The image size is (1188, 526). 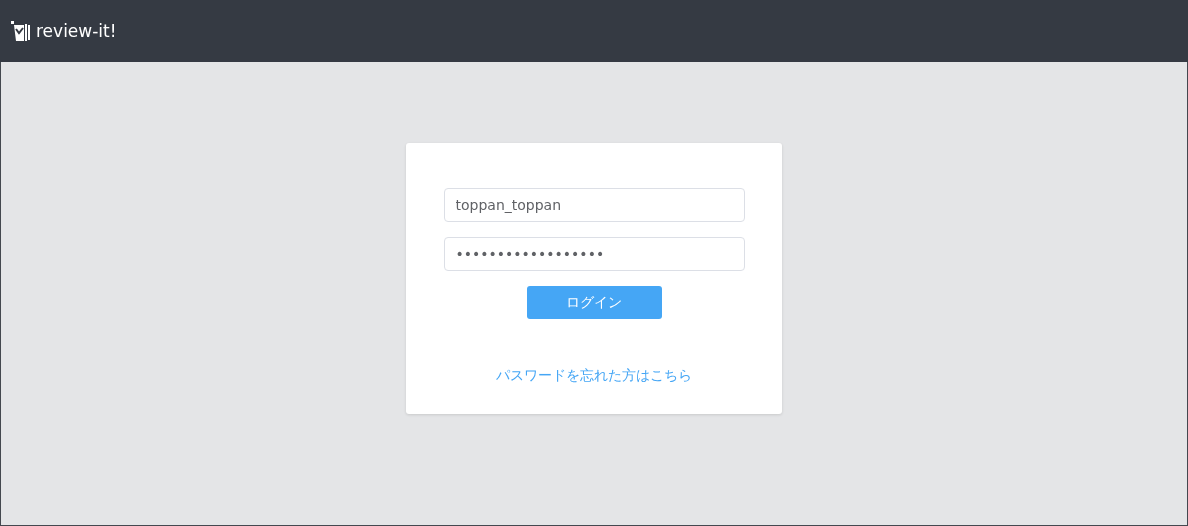 I want to click on username-field: toppan_toppan, so click(x=594, y=205).